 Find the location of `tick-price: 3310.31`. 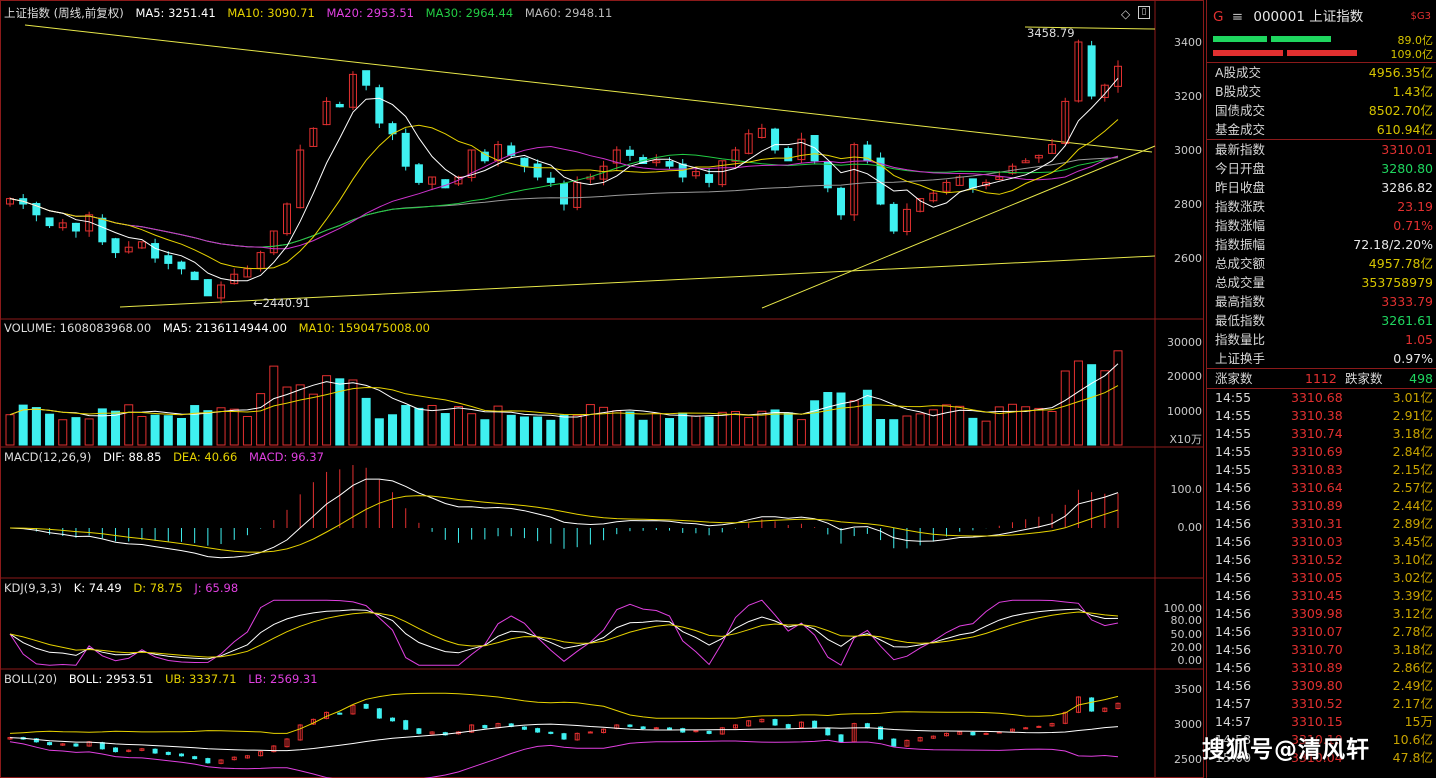

tick-price: 3310.31 is located at coordinates (1317, 523).